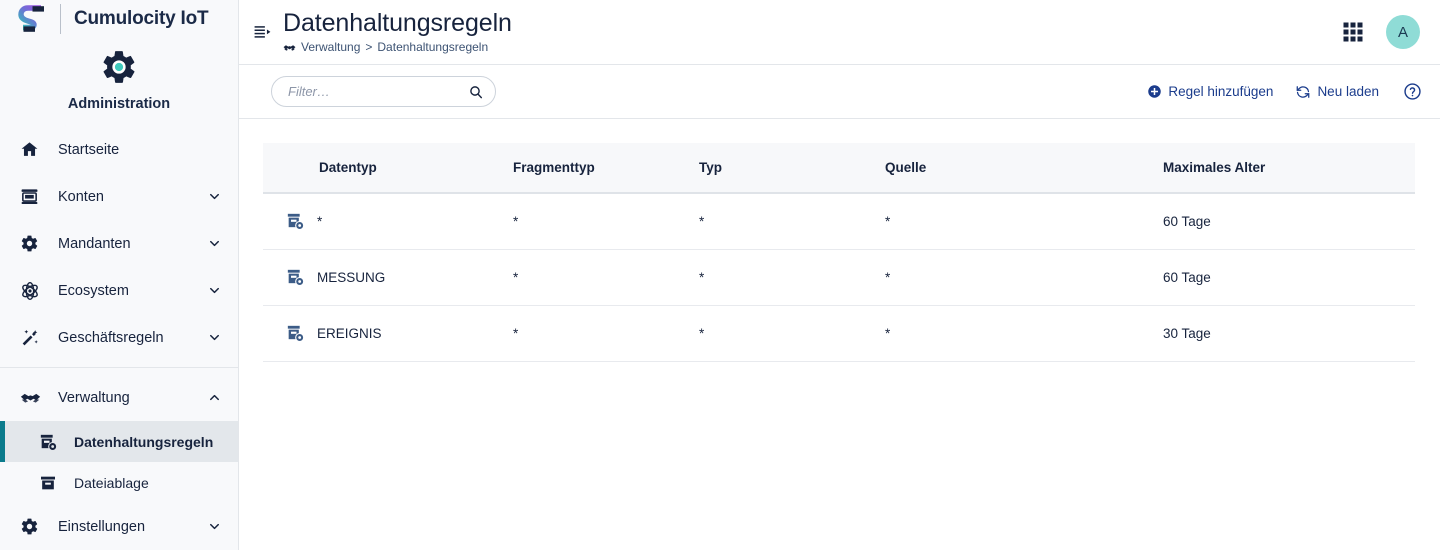 This screenshot has height=550, width=1440. What do you see at coordinates (839, 92) in the screenshot?
I see `action-bar: Regel hinzufügen Neu laden` at bounding box center [839, 92].